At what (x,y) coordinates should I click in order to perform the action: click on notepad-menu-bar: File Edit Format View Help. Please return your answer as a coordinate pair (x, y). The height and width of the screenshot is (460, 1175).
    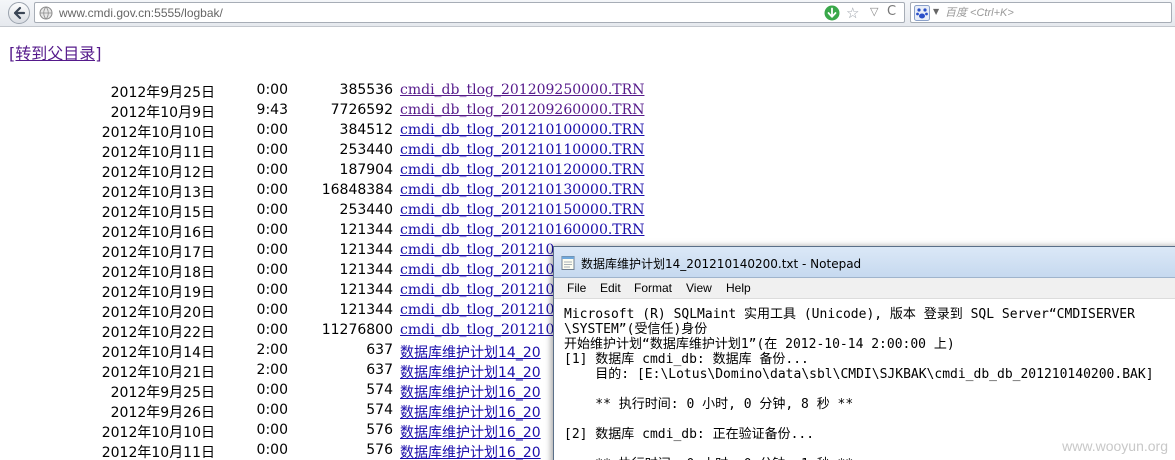
    Looking at the image, I should click on (864, 288).